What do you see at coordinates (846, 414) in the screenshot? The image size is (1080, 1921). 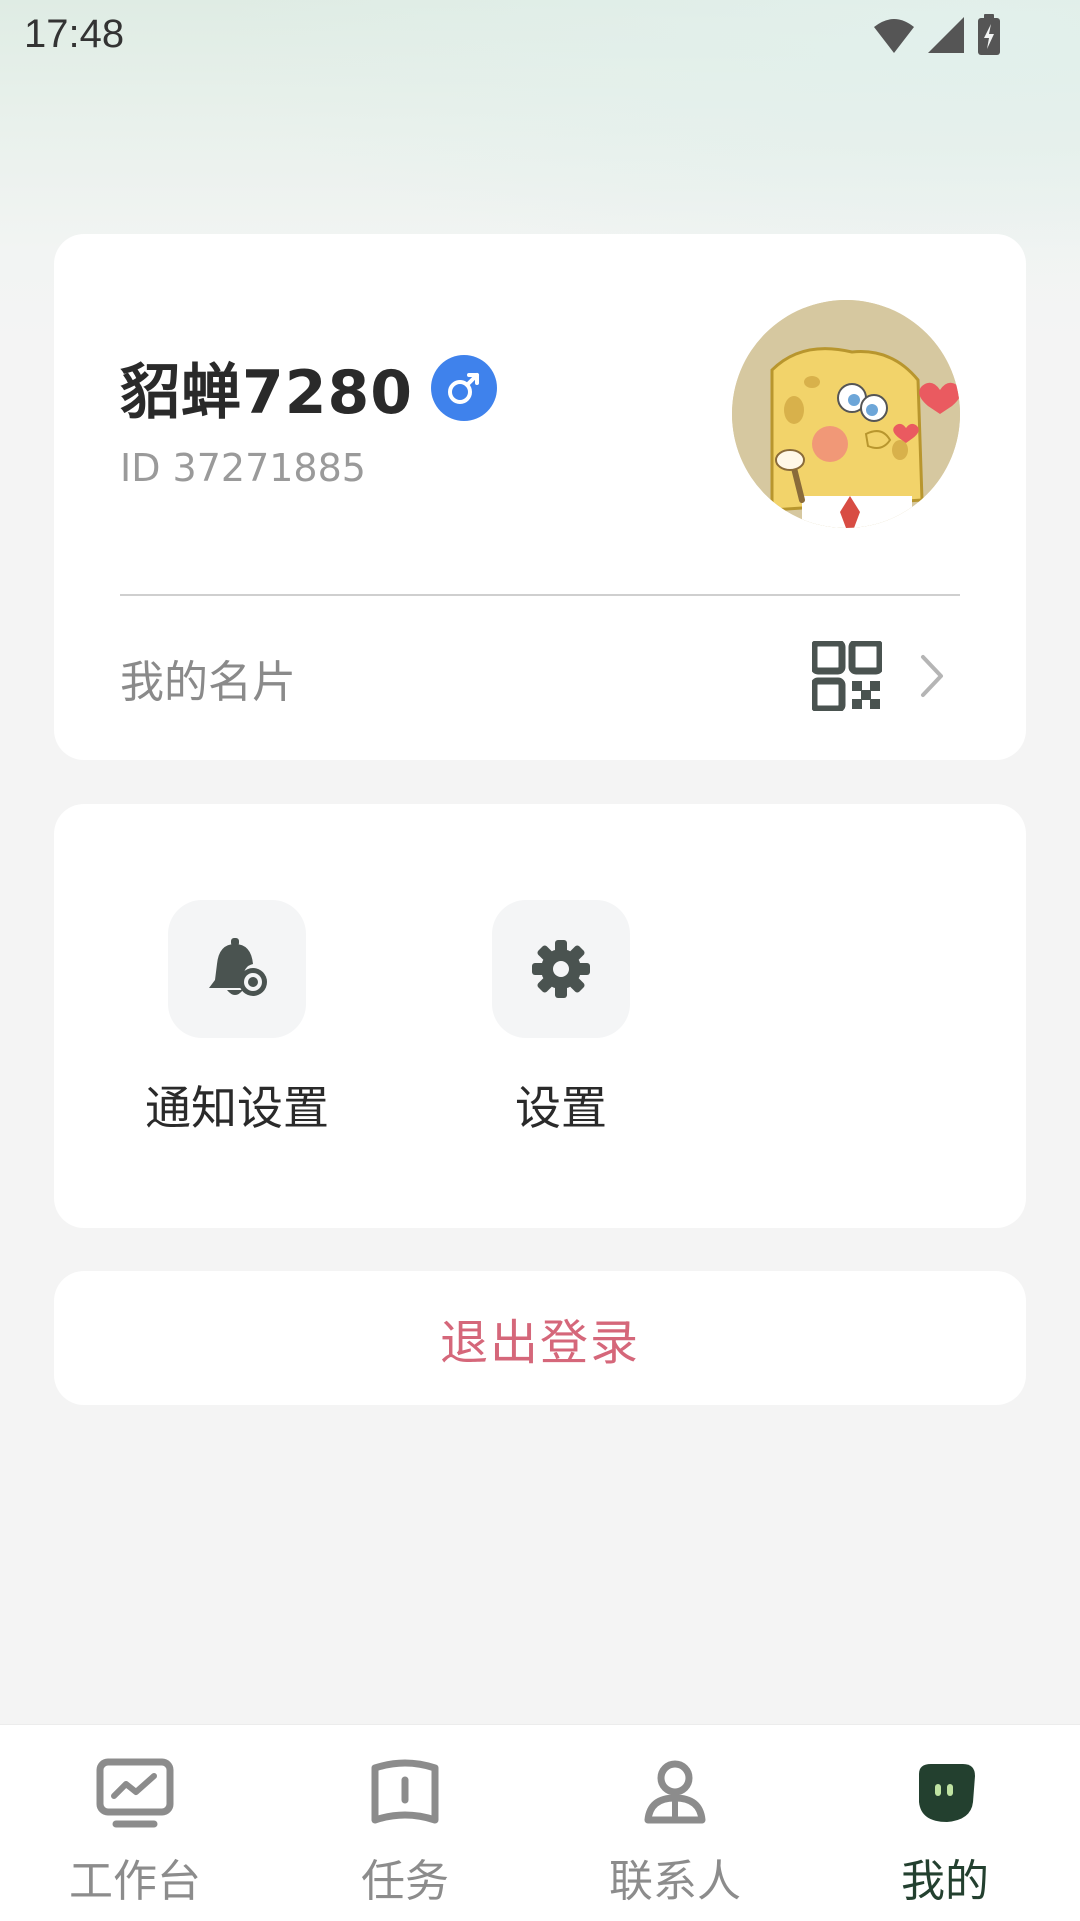 I see `avatar` at bounding box center [846, 414].